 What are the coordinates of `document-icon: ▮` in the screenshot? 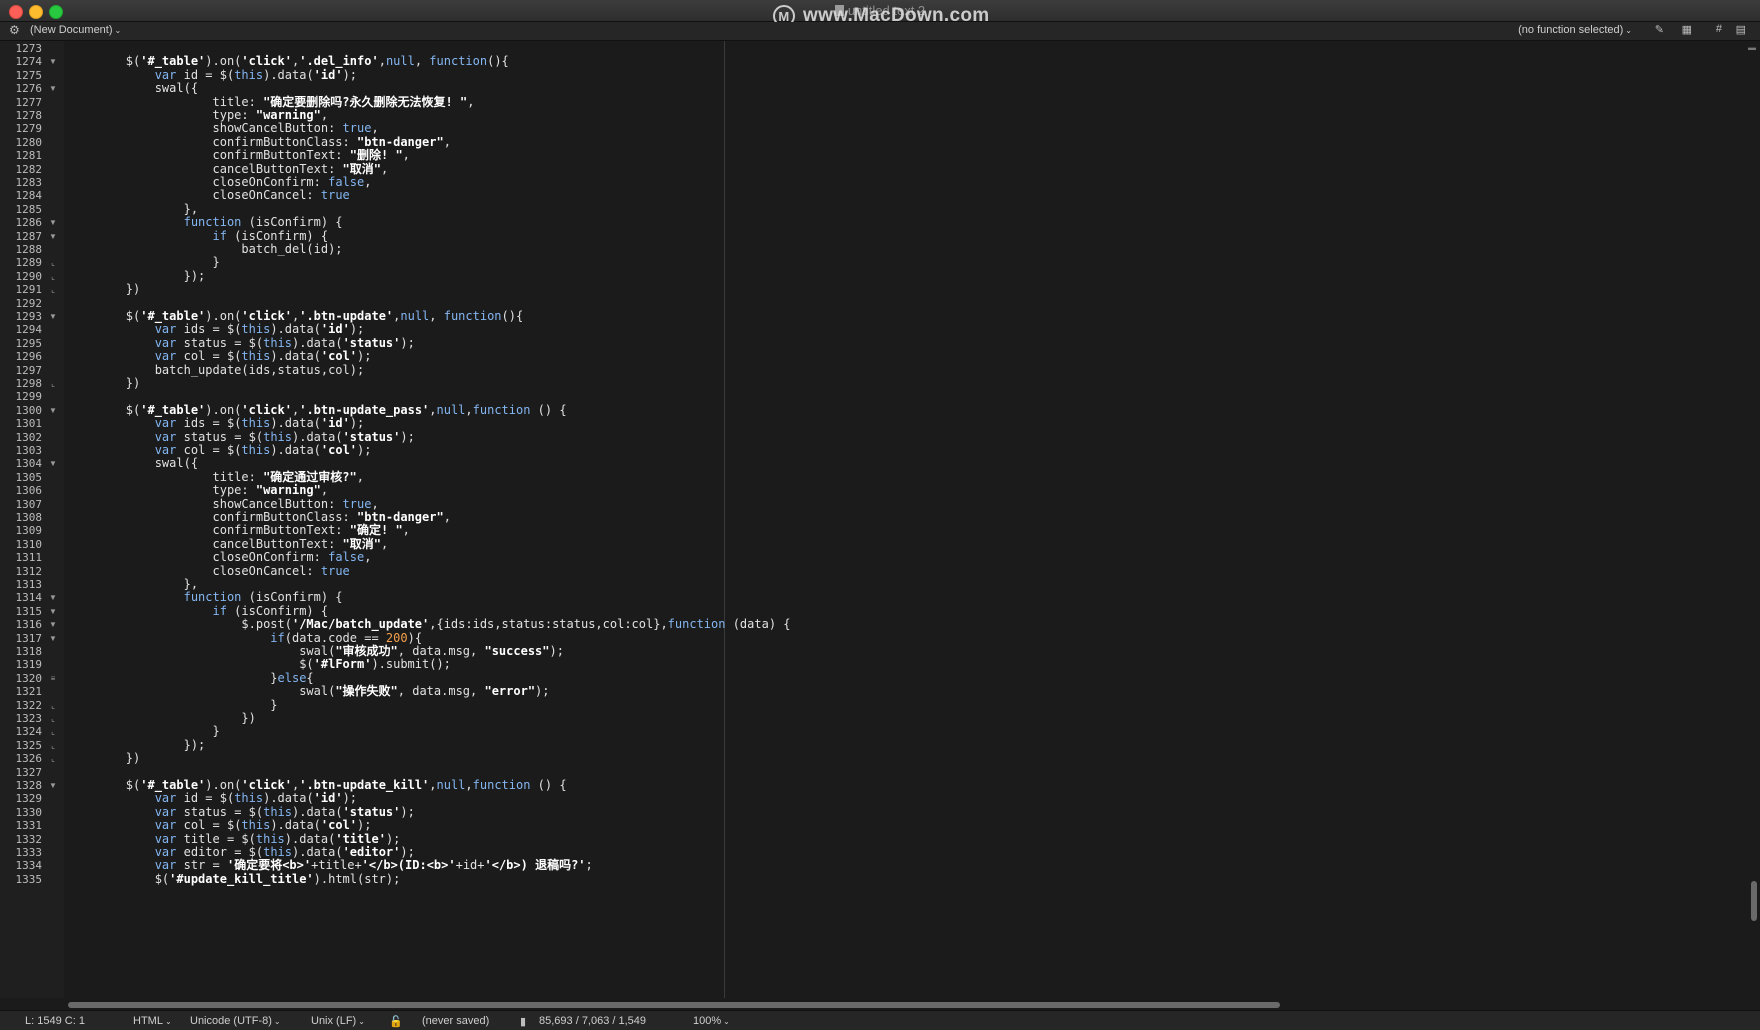 It's located at (523, 1022).